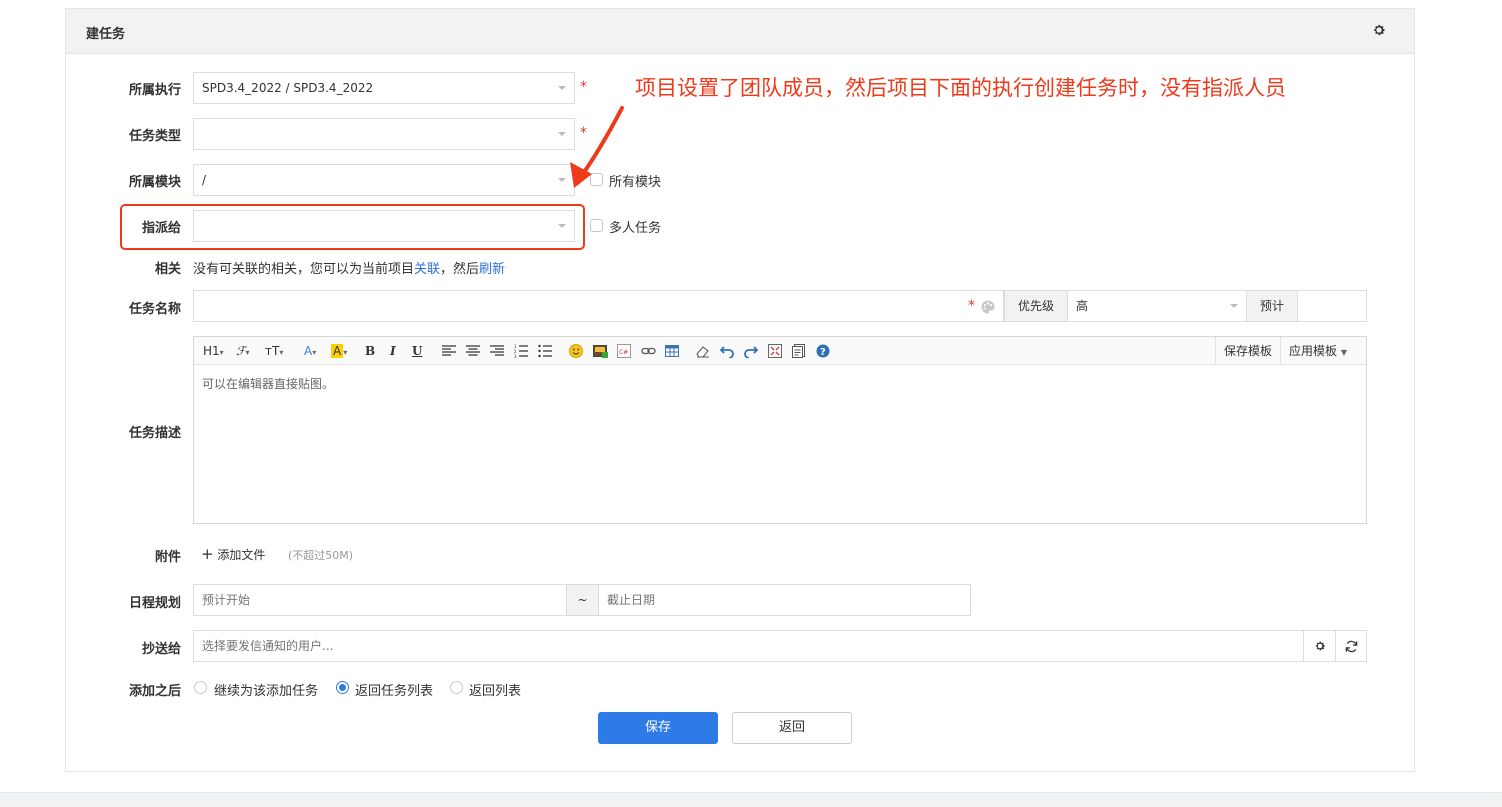 Image resolution: width=1502 pixels, height=807 pixels. Describe the element at coordinates (1332, 306) in the screenshot. I see `estimate-input` at that location.